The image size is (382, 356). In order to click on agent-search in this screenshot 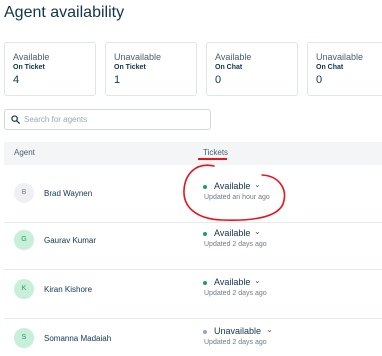, I will do `click(107, 119)`.